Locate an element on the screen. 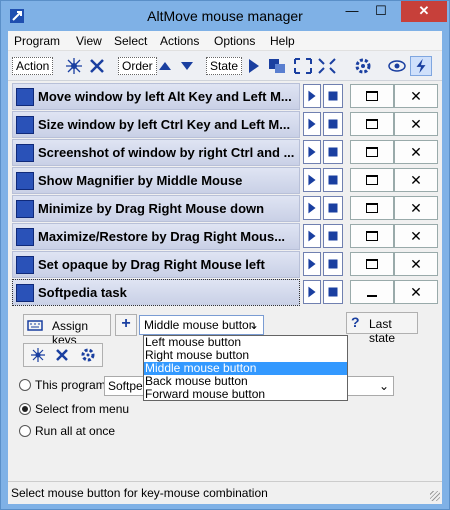 This screenshot has width=450, height=510. cascade-icon is located at coordinates (277, 66).